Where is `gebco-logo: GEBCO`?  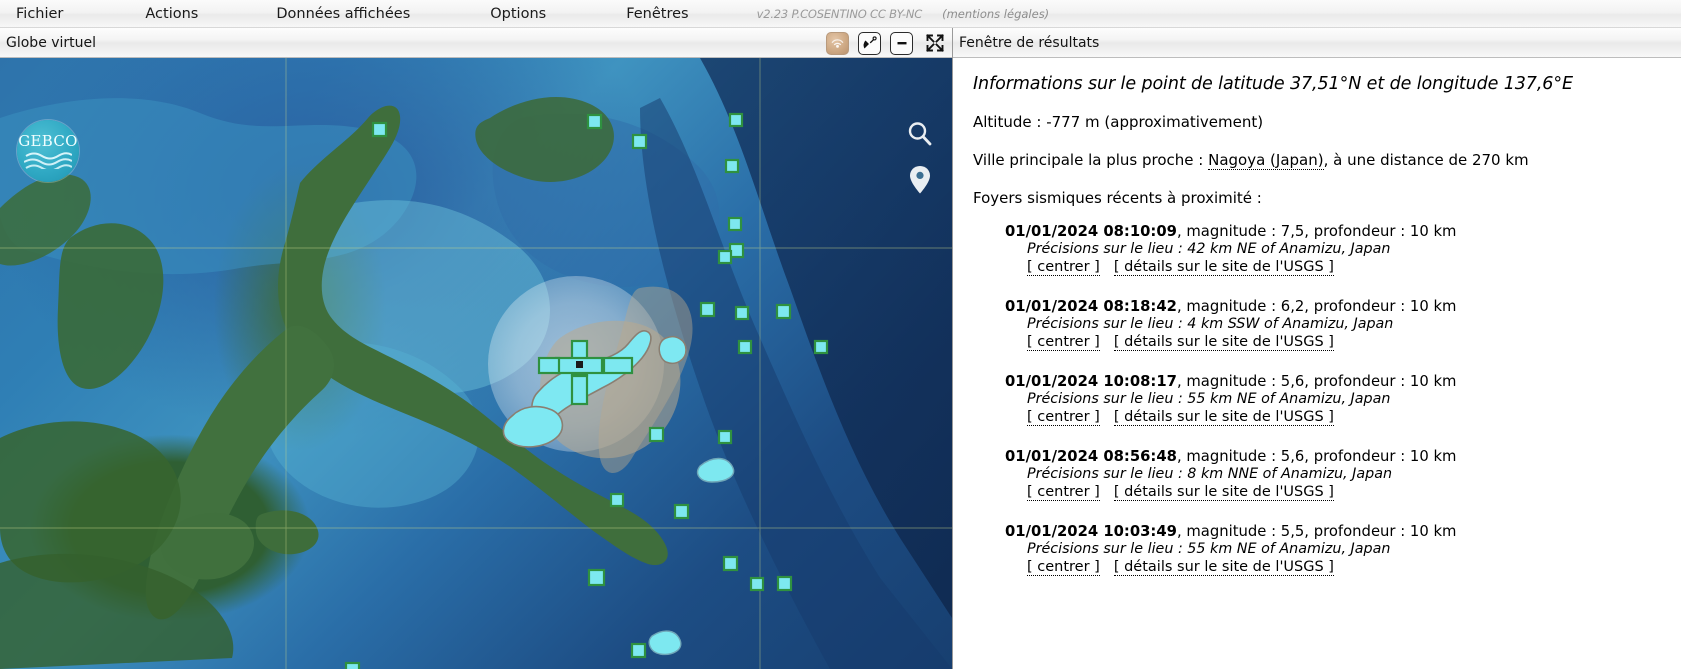 gebco-logo: GEBCO is located at coordinates (48, 151).